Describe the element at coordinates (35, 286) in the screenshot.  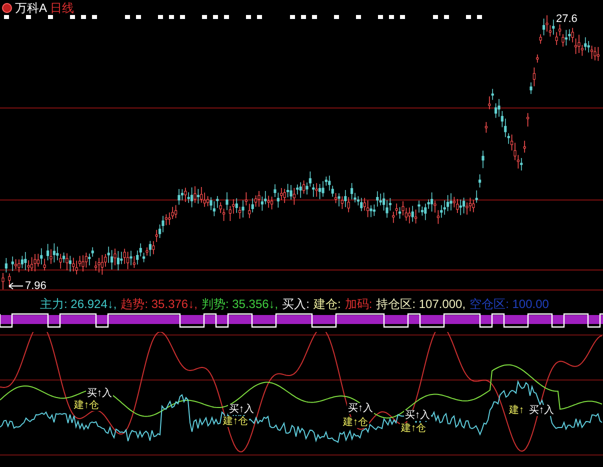
I see `low-price-label: 7.96` at that location.